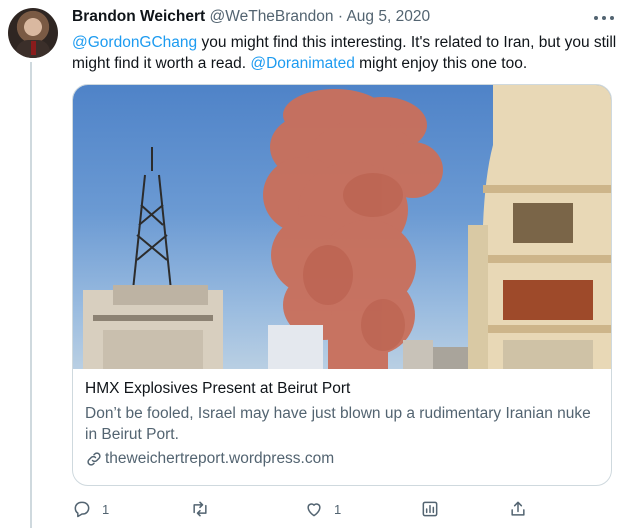 The width and height of the screenshot is (624, 528). I want to click on like-count: 1, so click(338, 509).